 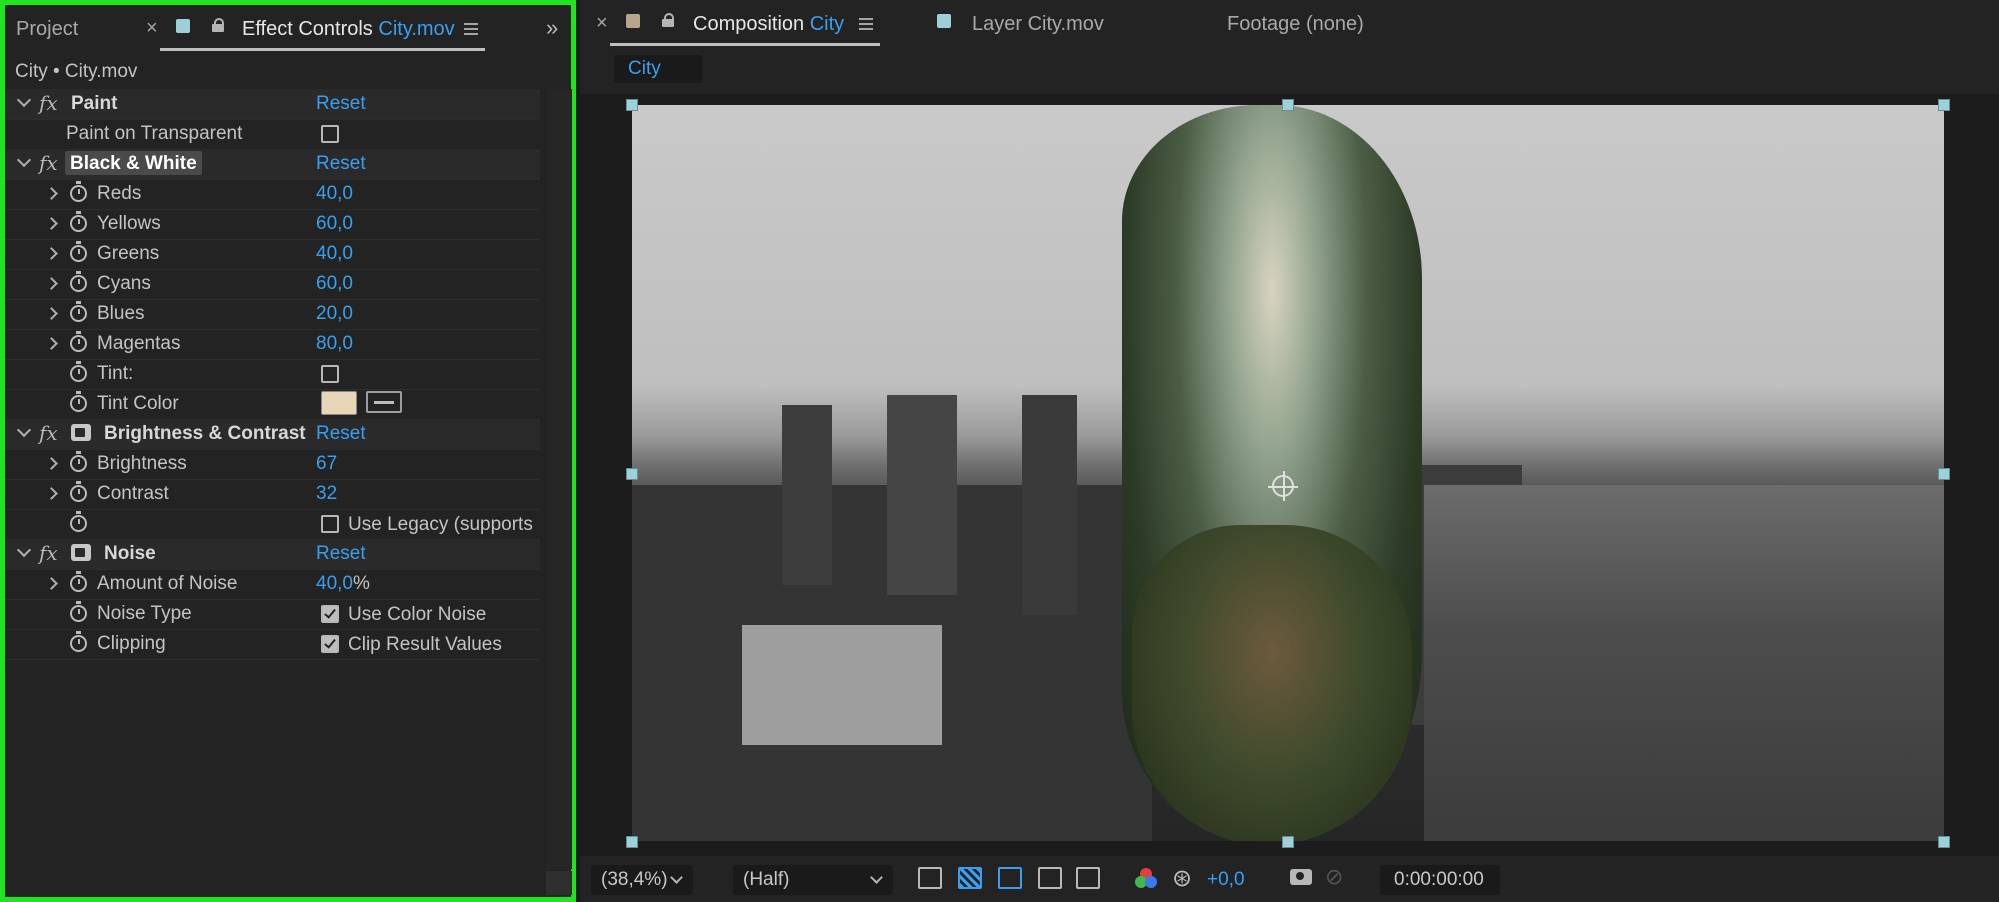 What do you see at coordinates (272, 104) in the screenshot?
I see `effect-paint-header: fx Paint Reset` at bounding box center [272, 104].